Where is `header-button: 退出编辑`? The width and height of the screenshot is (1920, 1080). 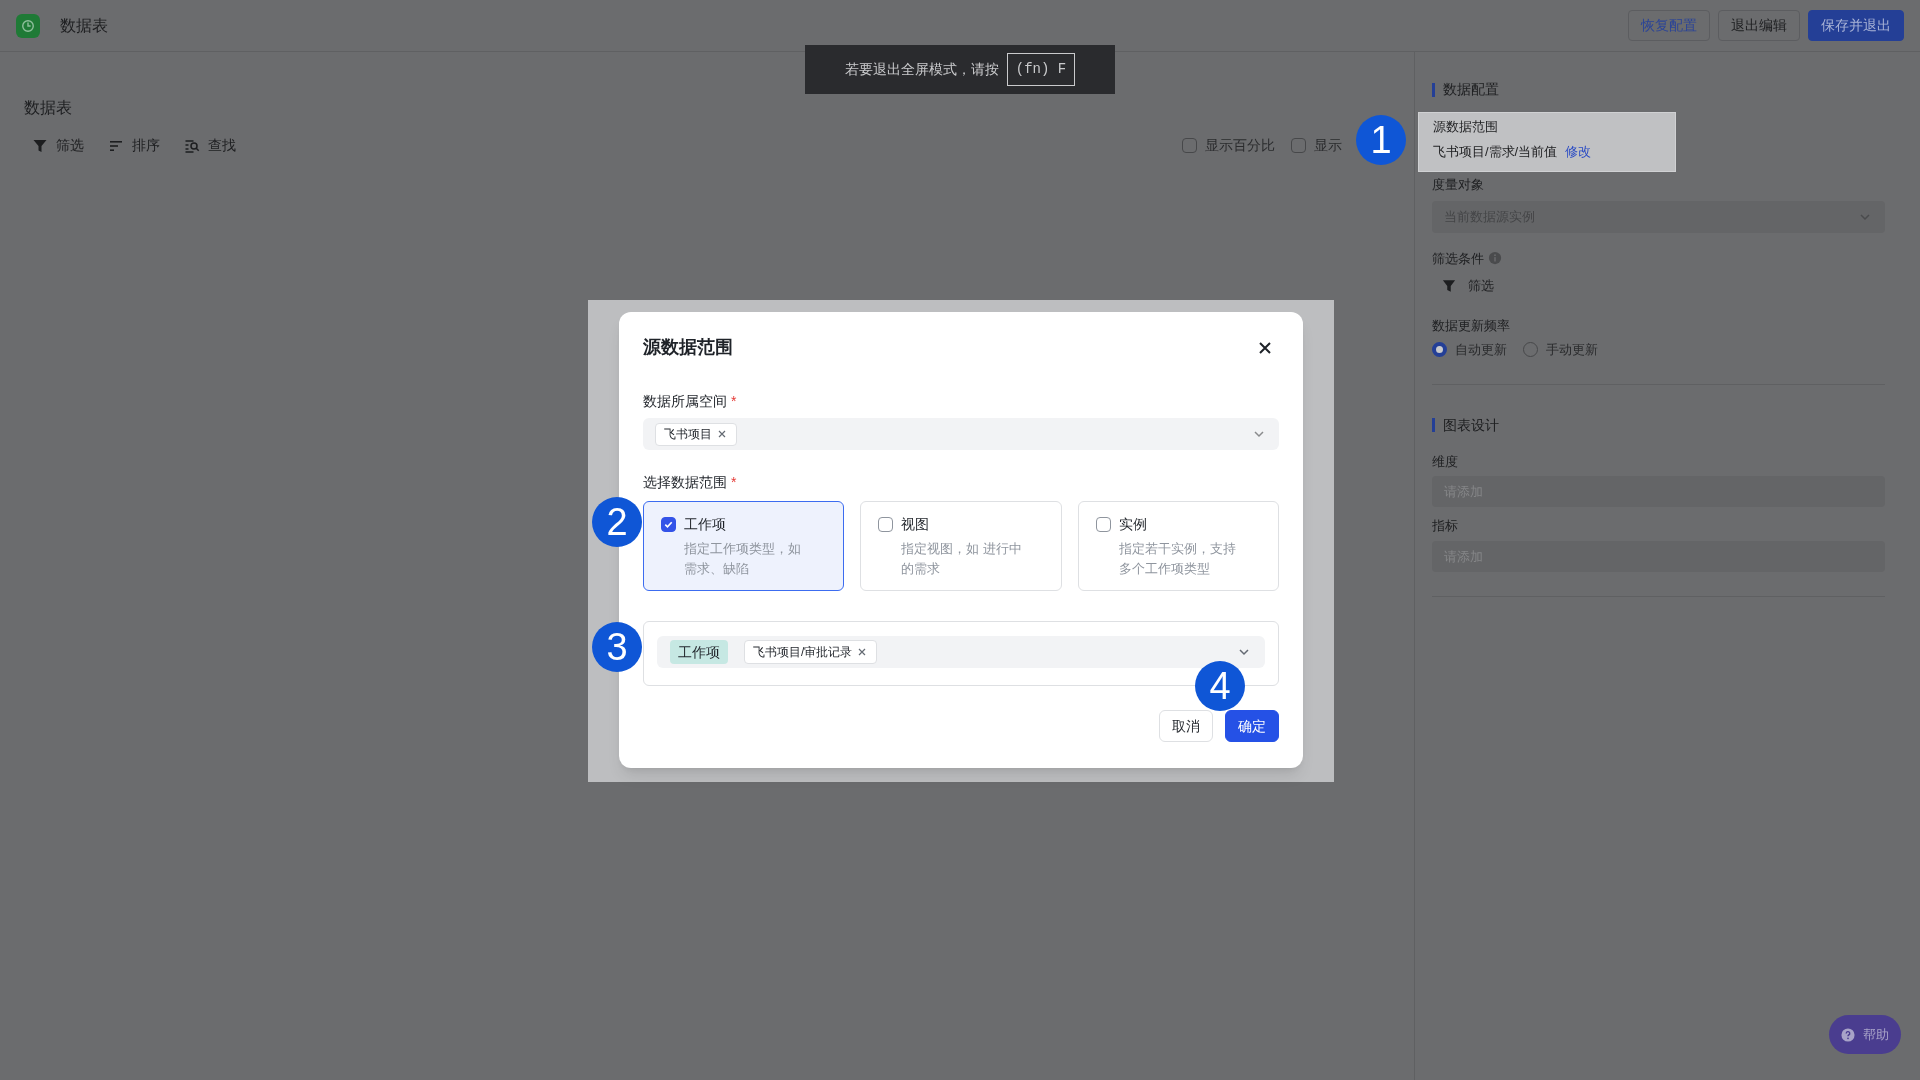
header-button: 退出编辑 is located at coordinates (1759, 25).